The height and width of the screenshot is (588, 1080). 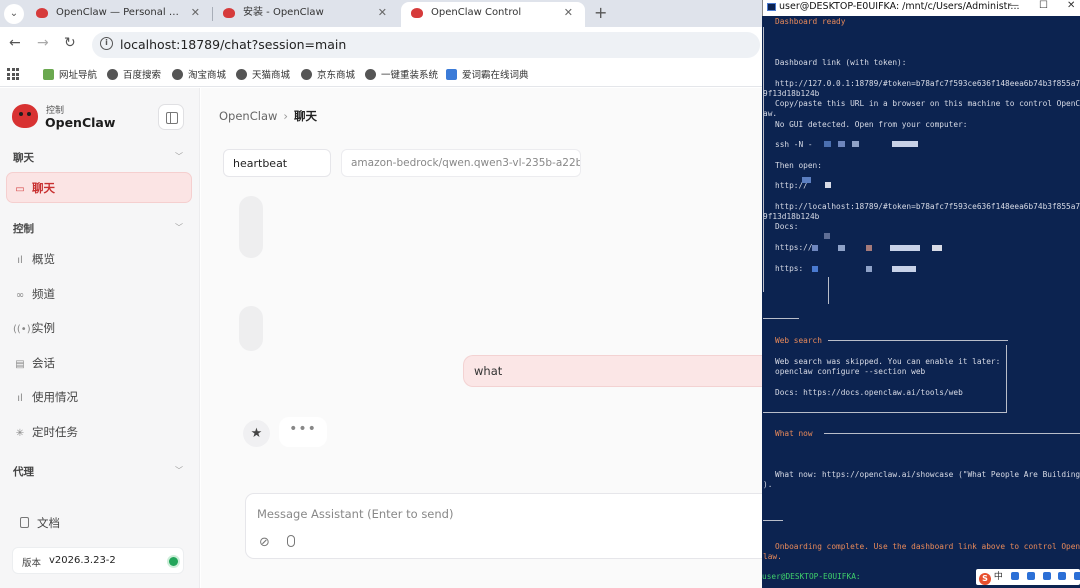 What do you see at coordinates (106, 43) in the screenshot?
I see `site-info-icon: i` at bounding box center [106, 43].